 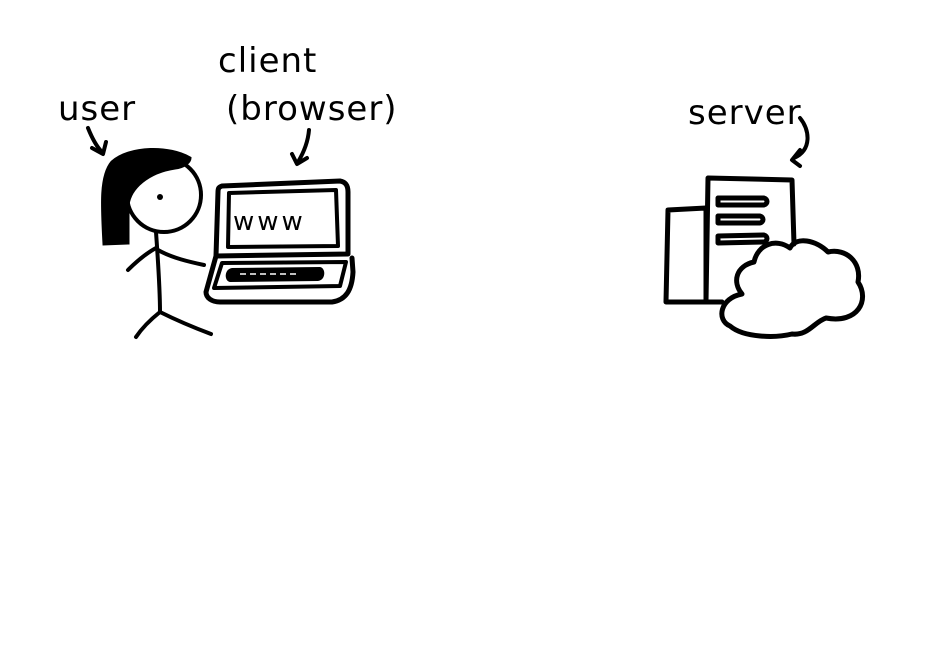 I want to click on eye-icon, so click(x=160, y=197).